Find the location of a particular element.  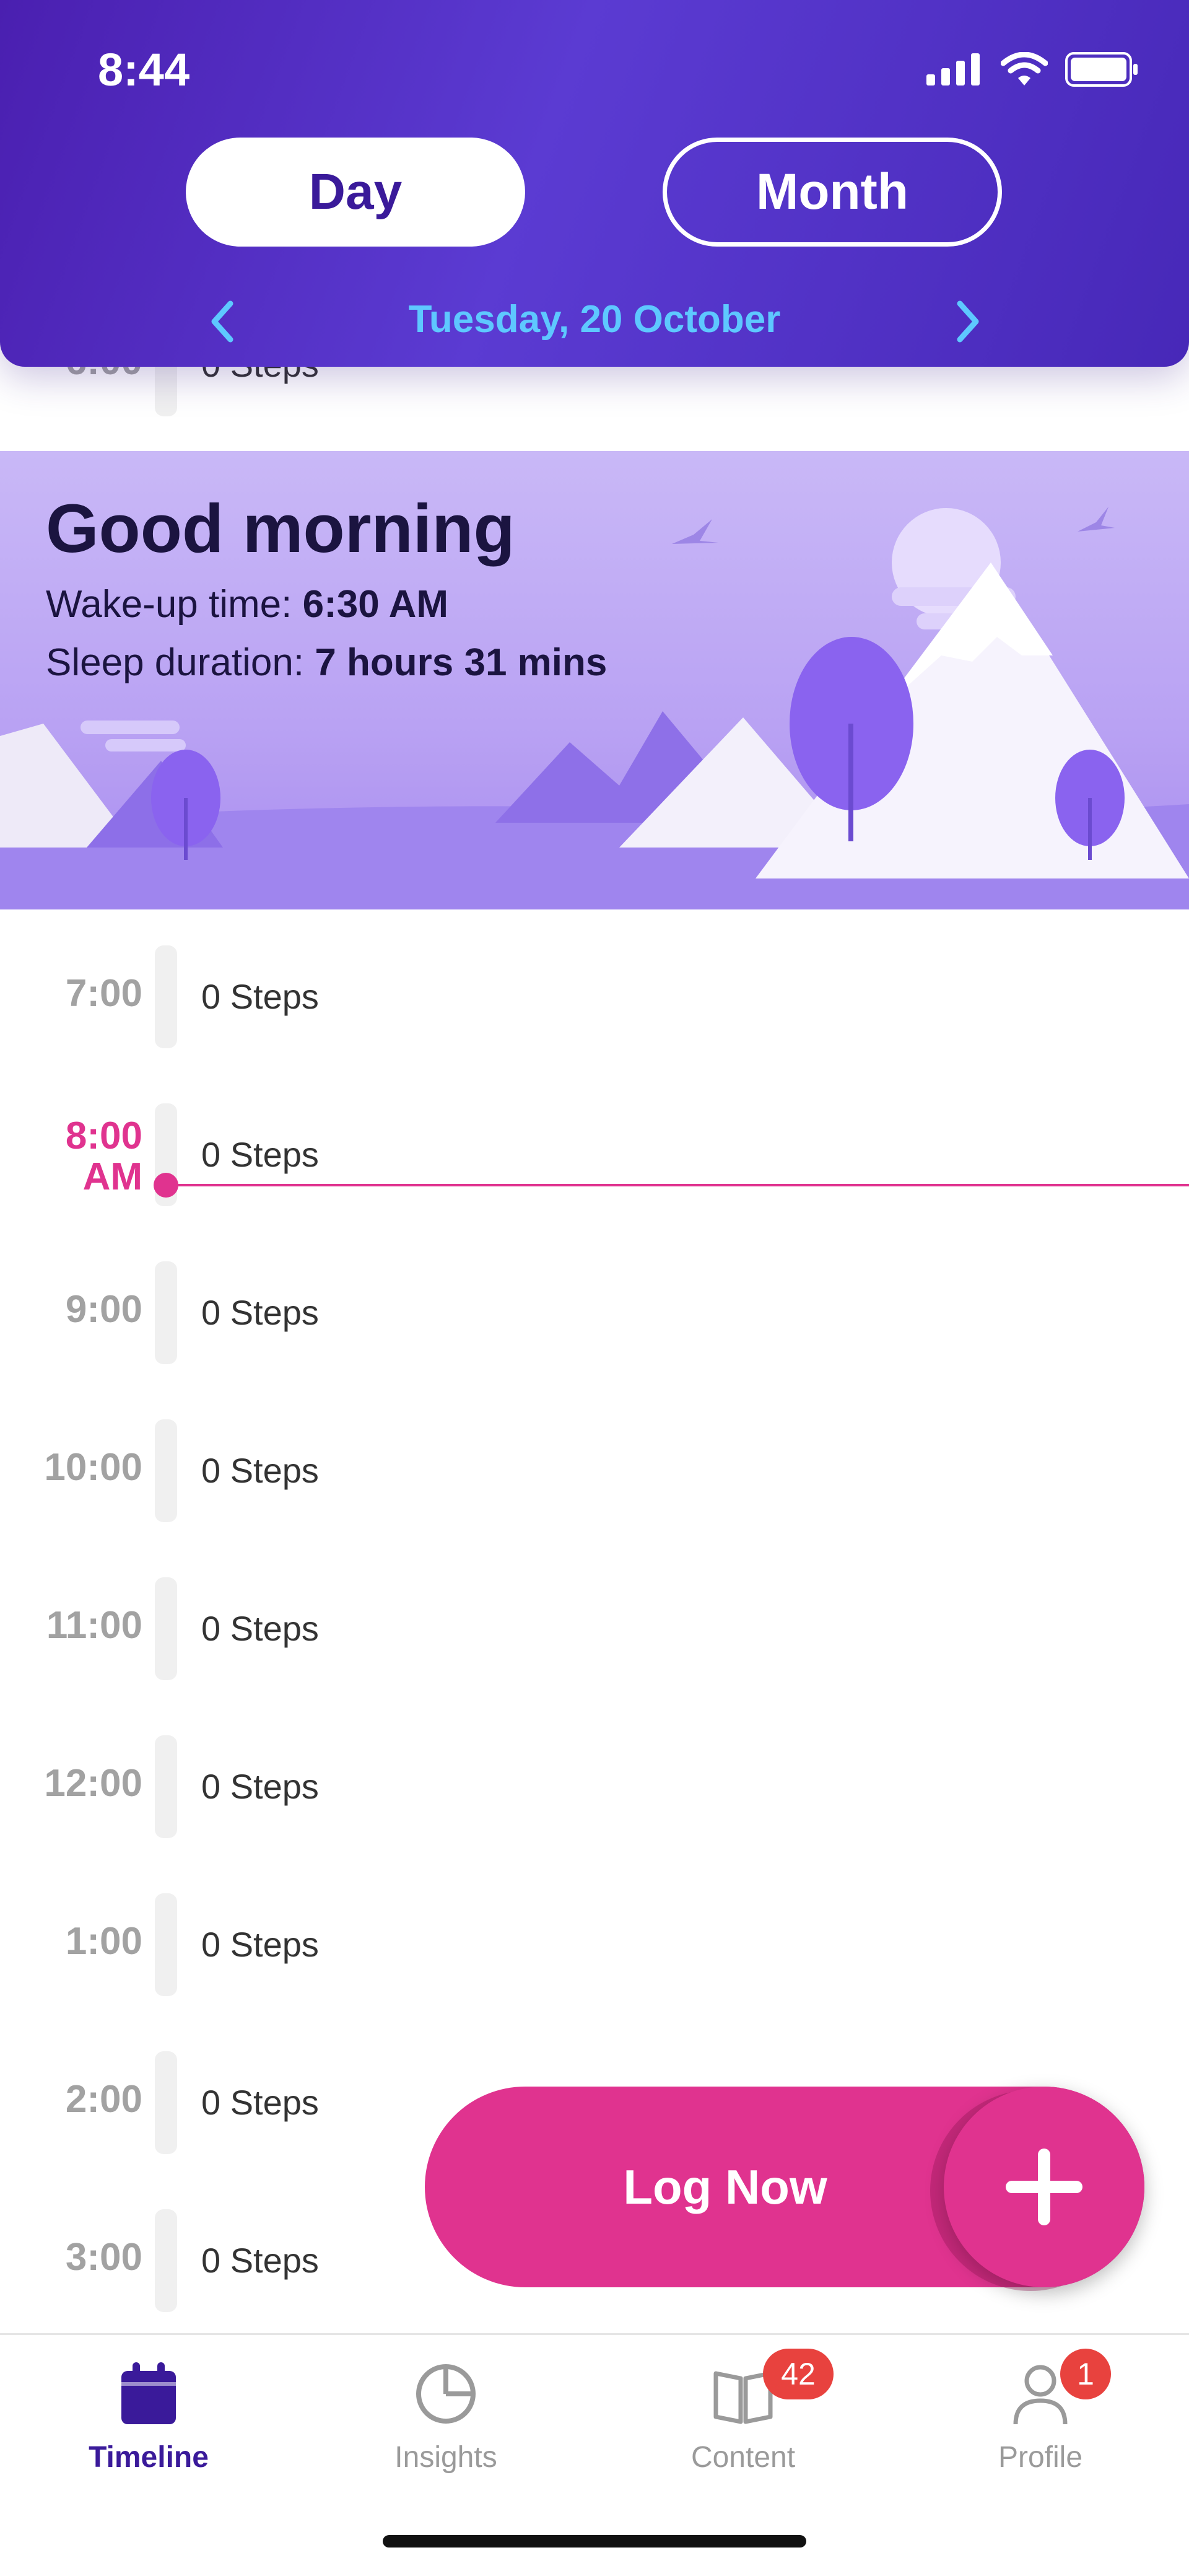

tab-label: Content is located at coordinates (743, 2457).